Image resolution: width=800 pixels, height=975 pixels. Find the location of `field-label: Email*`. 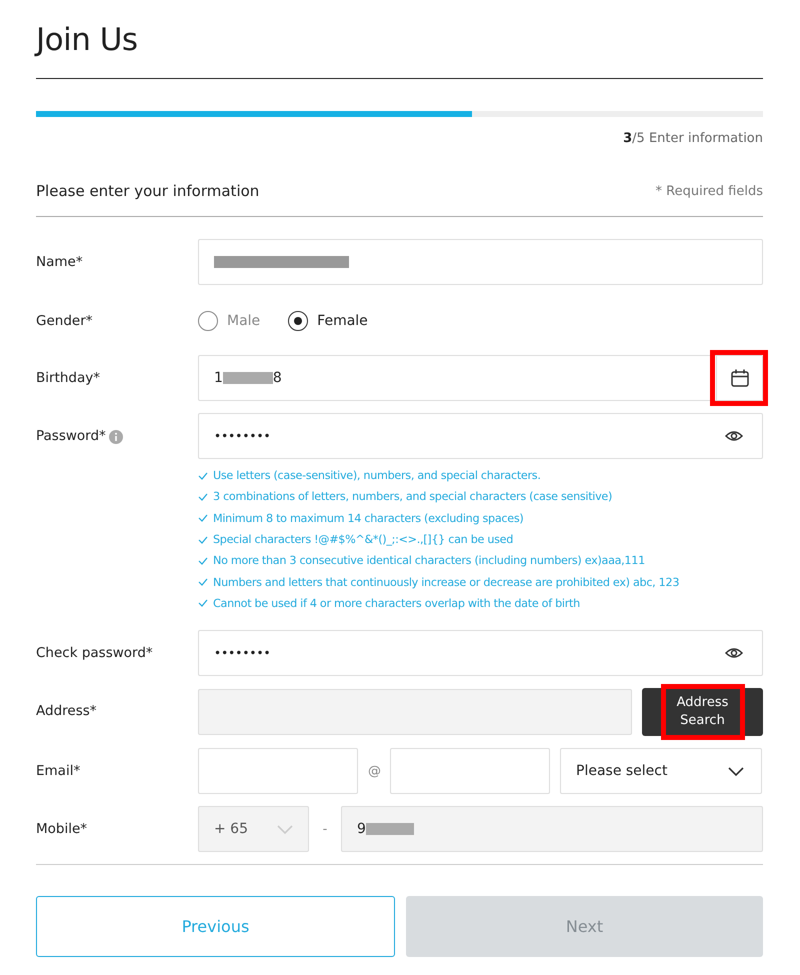

field-label: Email* is located at coordinates (58, 771).